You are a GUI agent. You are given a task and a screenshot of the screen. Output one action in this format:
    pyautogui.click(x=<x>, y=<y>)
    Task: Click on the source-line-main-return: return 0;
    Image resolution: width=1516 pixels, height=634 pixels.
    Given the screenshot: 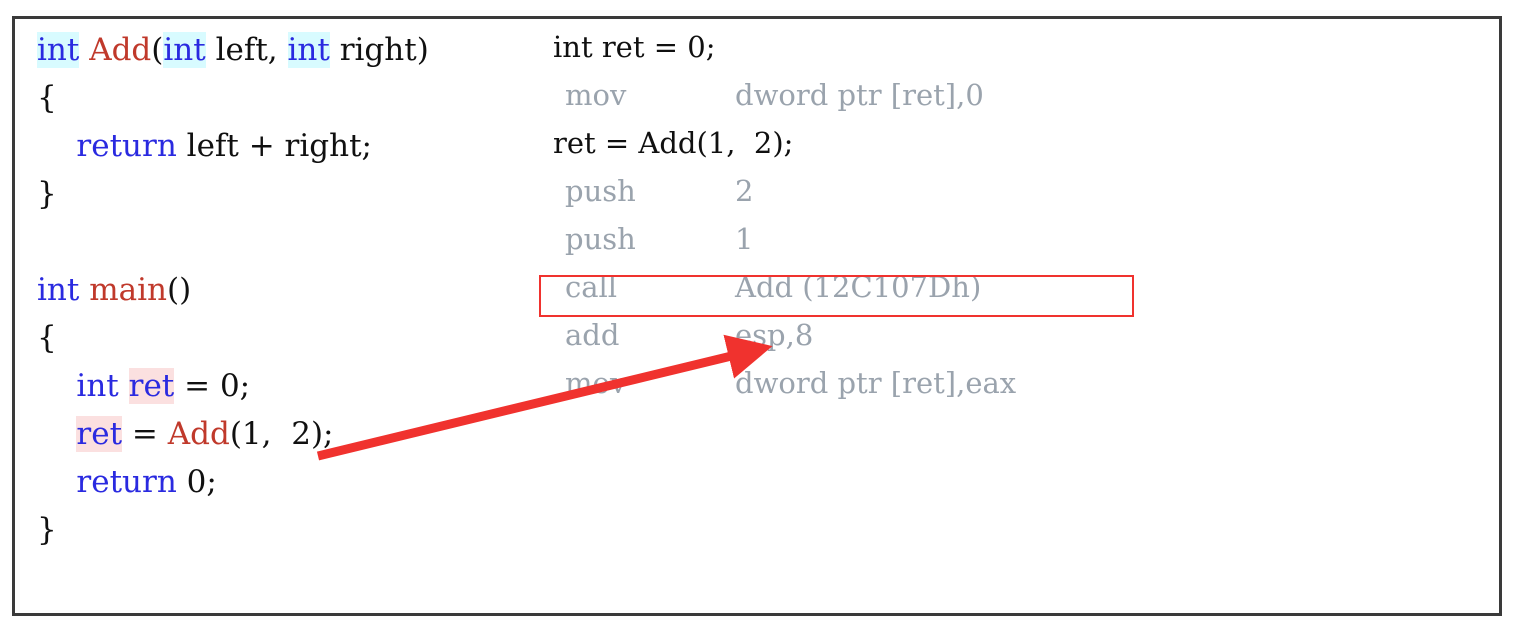 What is the action you would take?
    pyautogui.click(x=233, y=491)
    